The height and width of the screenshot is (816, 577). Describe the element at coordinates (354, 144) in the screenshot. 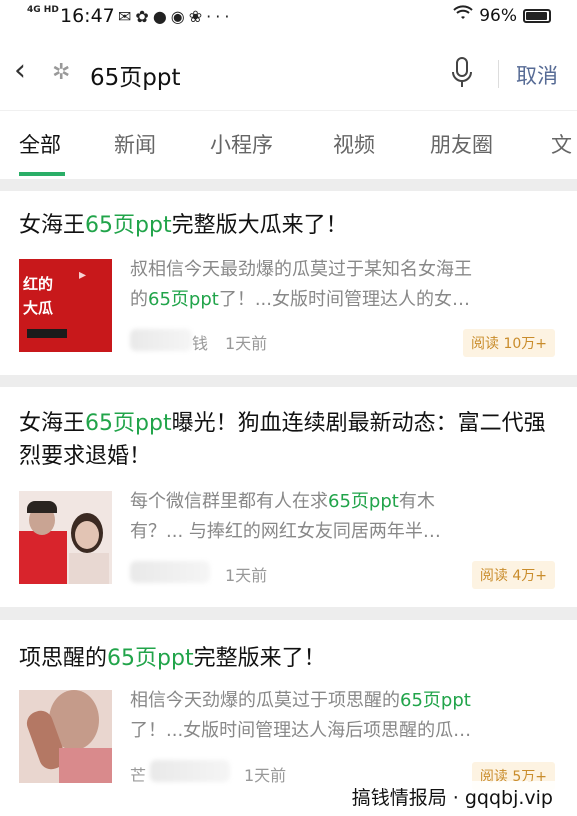

I see `tab-videos: 视频` at that location.